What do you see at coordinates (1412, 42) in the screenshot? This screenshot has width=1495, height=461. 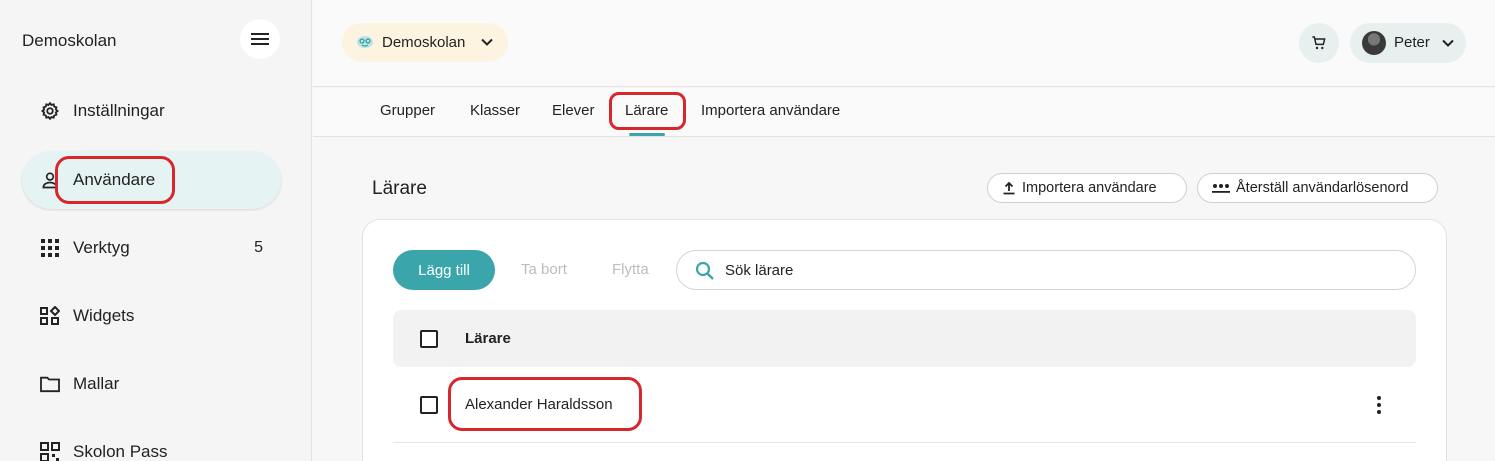 I see `user-name: Peter` at bounding box center [1412, 42].